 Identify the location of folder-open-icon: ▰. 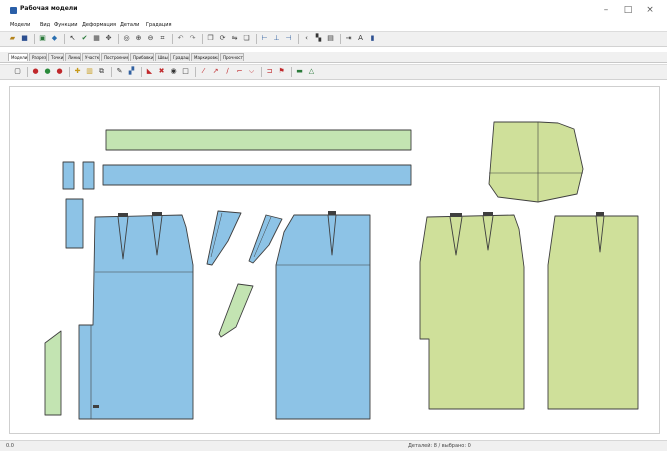
(12, 38).